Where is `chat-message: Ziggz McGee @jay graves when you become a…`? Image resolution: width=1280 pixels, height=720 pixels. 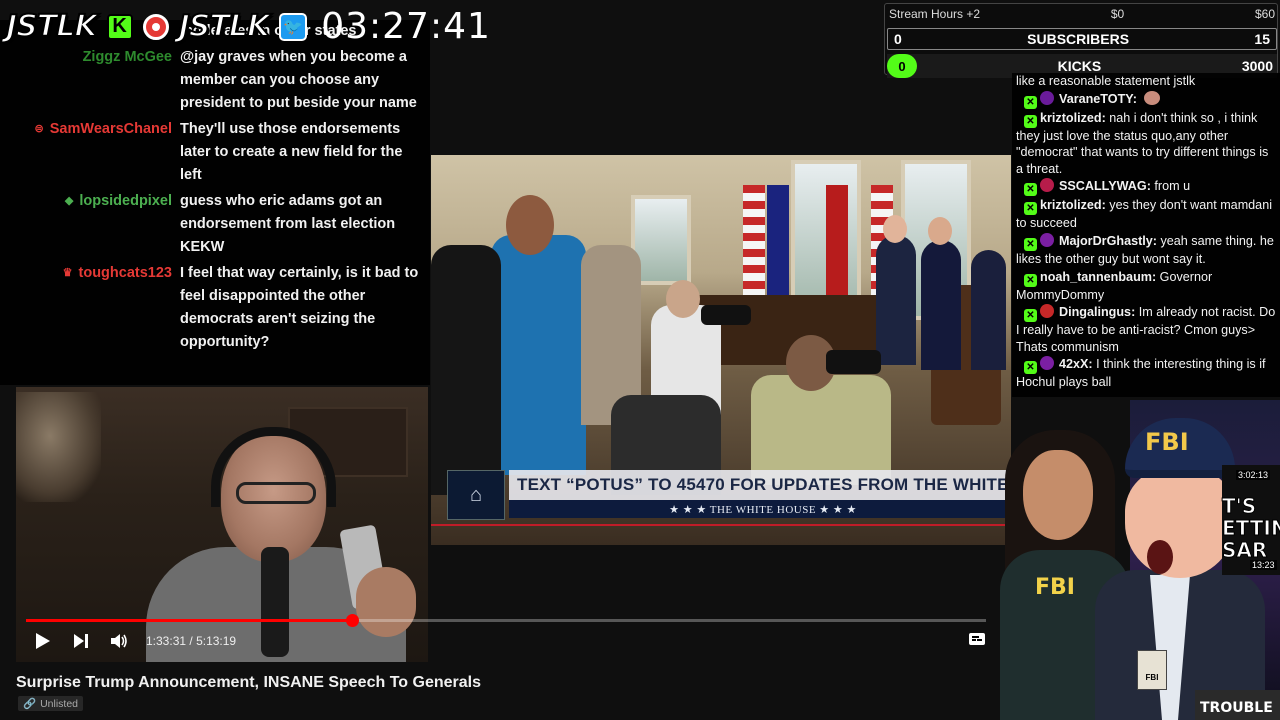 chat-message: Ziggz McGee @jay graves when you become a… is located at coordinates (213, 80).